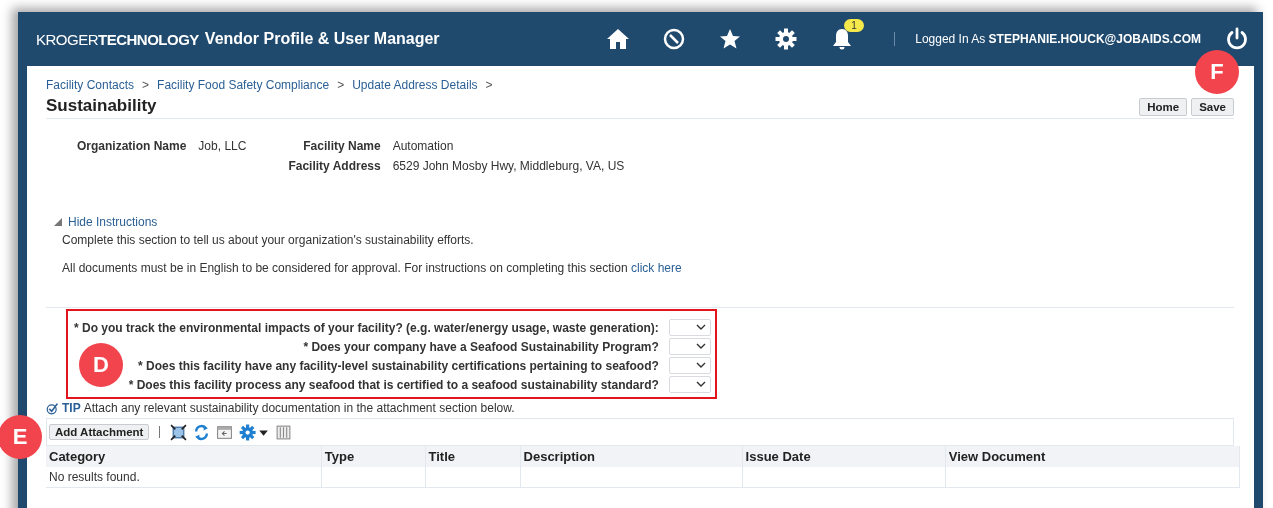 This screenshot has height=508, width=1273. I want to click on notification-badge: 1, so click(854, 25).